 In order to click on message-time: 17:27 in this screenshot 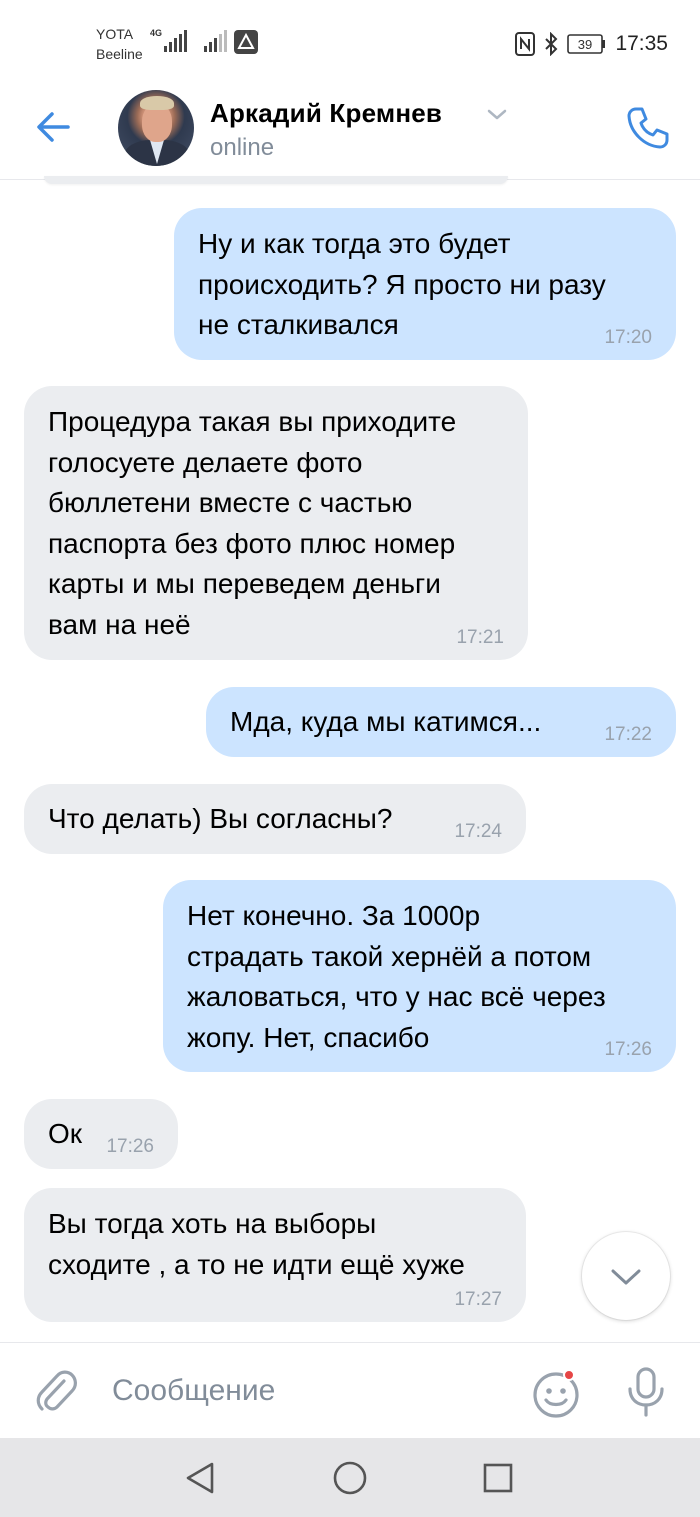, I will do `click(478, 1299)`.